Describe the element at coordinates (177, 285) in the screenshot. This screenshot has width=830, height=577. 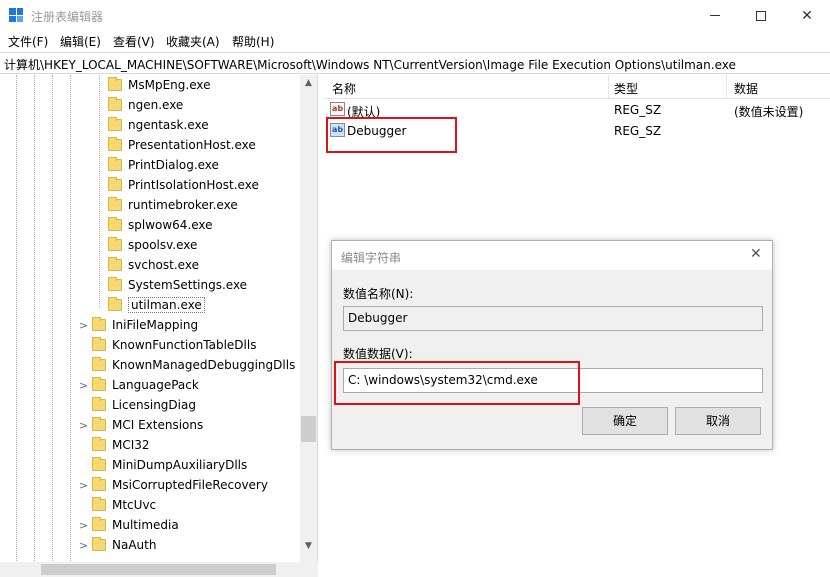
I see `tree-item: SystemSettings.exe` at that location.